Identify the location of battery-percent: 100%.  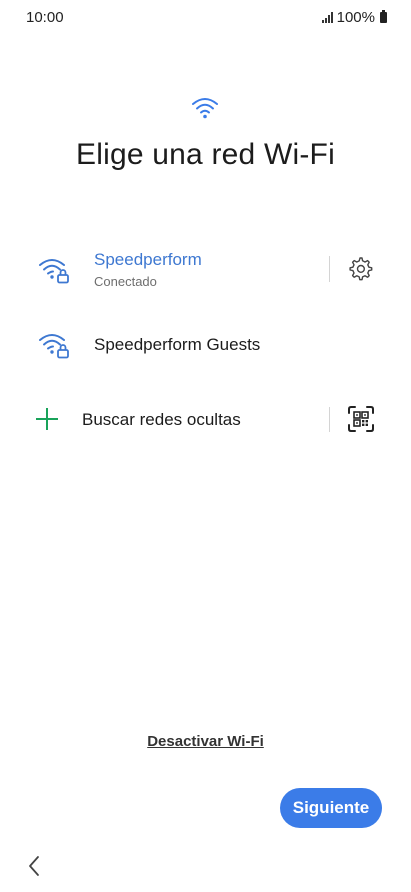
(355, 17).